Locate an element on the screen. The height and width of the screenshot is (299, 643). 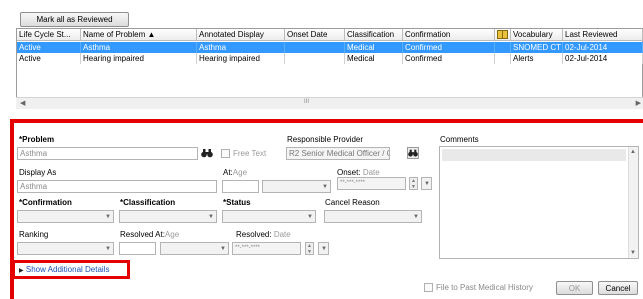
provider-label: Responsible Provider is located at coordinates (325, 139).